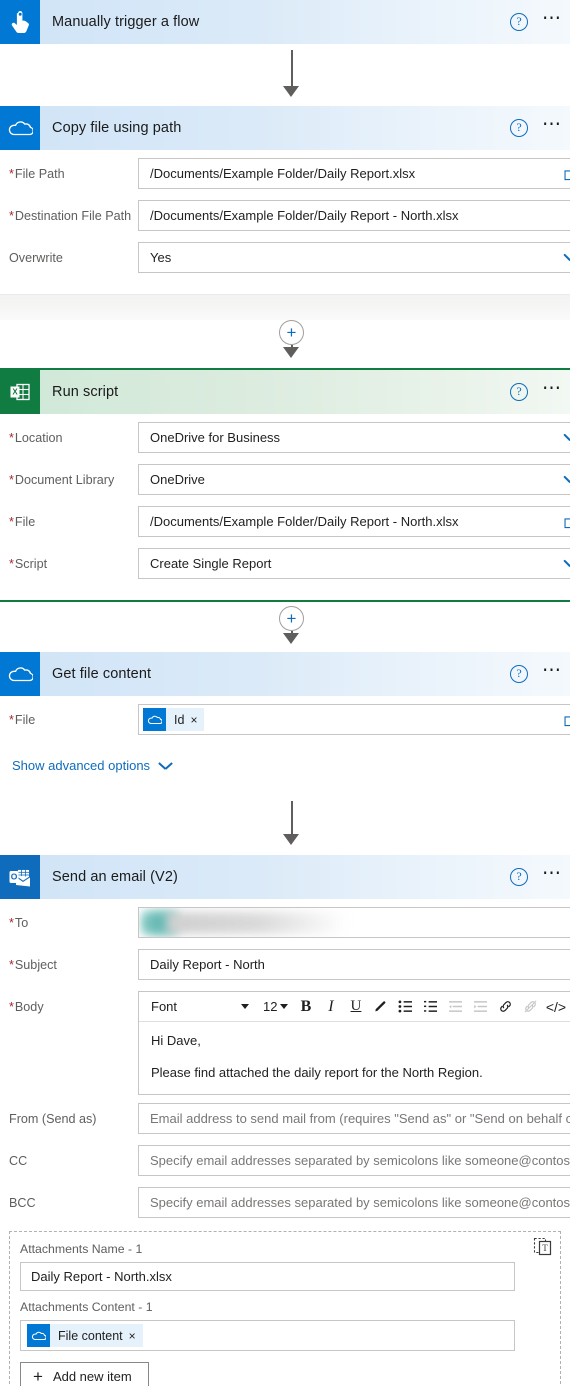 The image size is (570, 1386). I want to click on connector-arrow, so click(291, 638).